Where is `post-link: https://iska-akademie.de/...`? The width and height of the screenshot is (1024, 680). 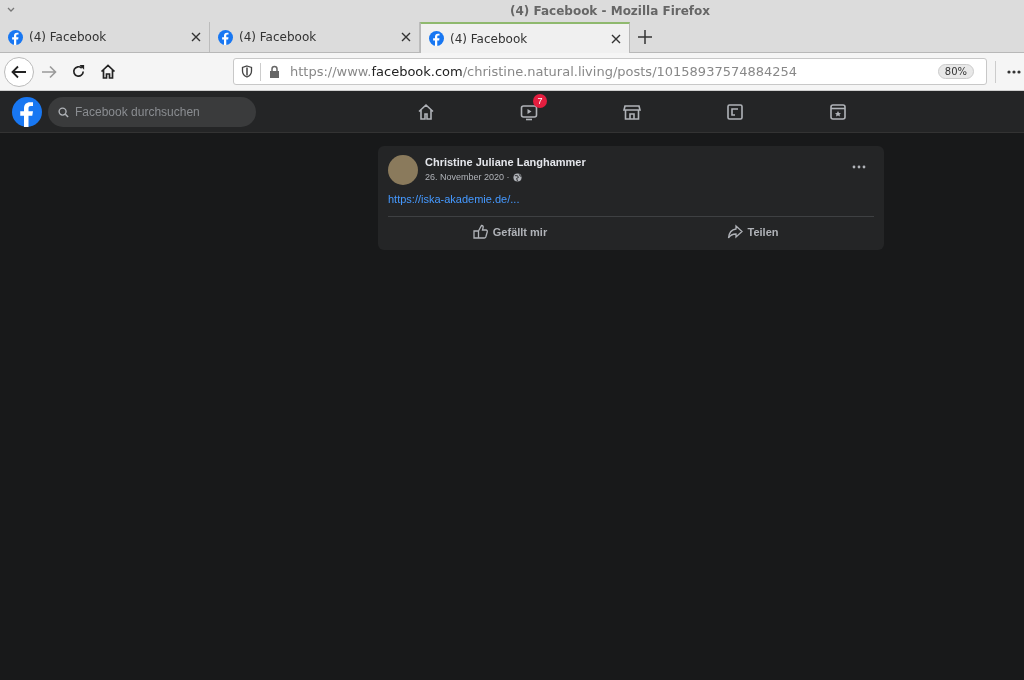
post-link: https://iska-akademie.de/... is located at coordinates (631, 199).